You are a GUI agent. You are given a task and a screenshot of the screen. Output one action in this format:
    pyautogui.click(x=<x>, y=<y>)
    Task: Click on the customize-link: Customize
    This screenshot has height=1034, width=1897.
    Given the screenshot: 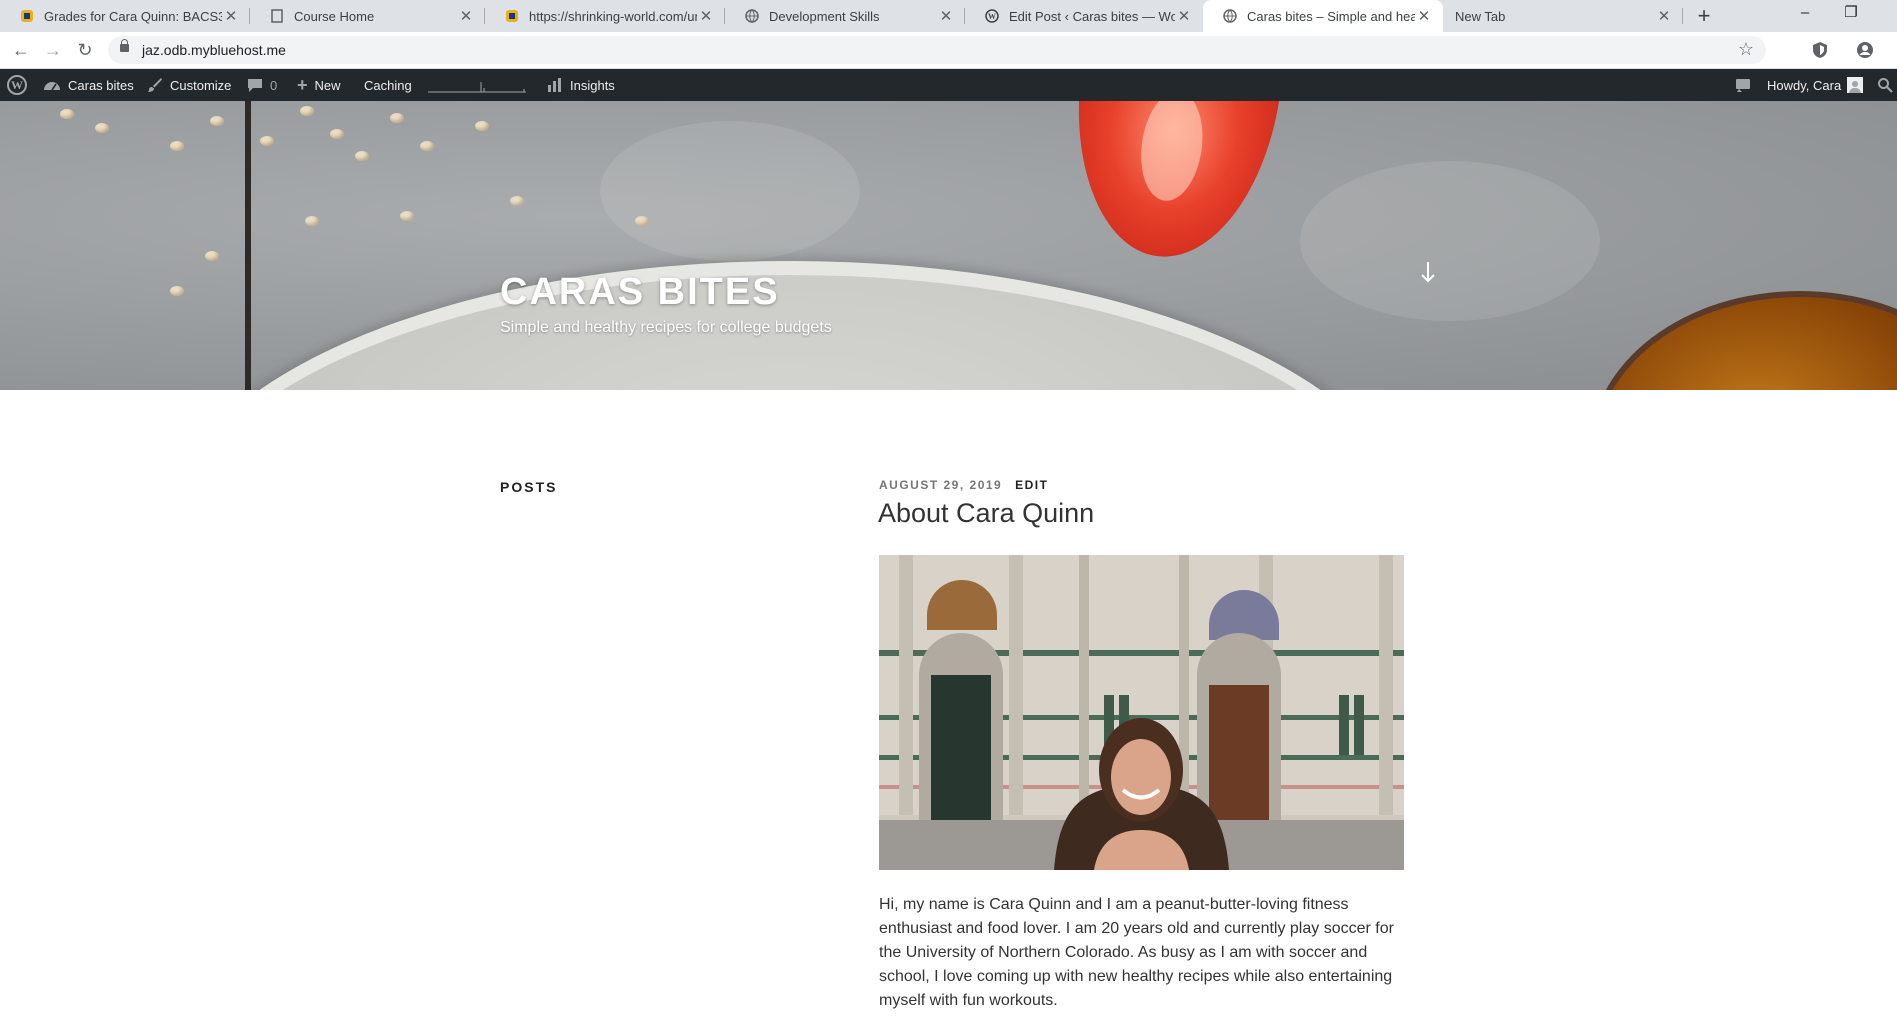 What is the action you would take?
    pyautogui.click(x=189, y=85)
    